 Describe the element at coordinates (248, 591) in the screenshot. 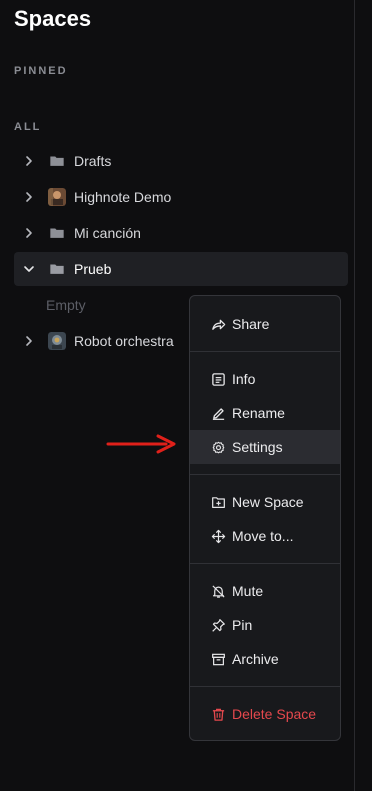

I see `menu-item-label: Mute` at that location.